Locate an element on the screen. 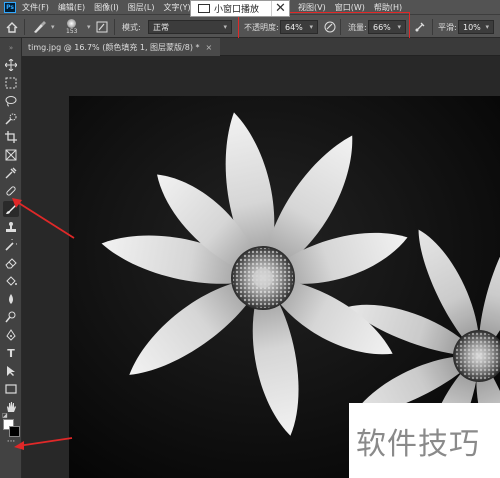 The height and width of the screenshot is (478, 500). document-tab-title: timg.jpg @ 16.7% (颜色填充 1, 图层蒙版/8) * is located at coordinates (114, 47).